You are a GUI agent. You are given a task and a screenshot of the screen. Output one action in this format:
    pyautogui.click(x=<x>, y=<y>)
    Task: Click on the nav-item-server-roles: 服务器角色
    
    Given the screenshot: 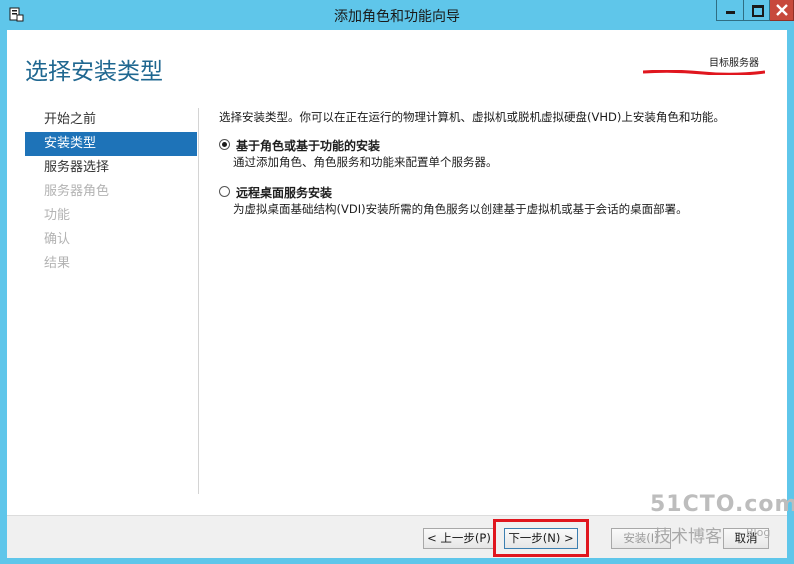 What is the action you would take?
    pyautogui.click(x=77, y=191)
    